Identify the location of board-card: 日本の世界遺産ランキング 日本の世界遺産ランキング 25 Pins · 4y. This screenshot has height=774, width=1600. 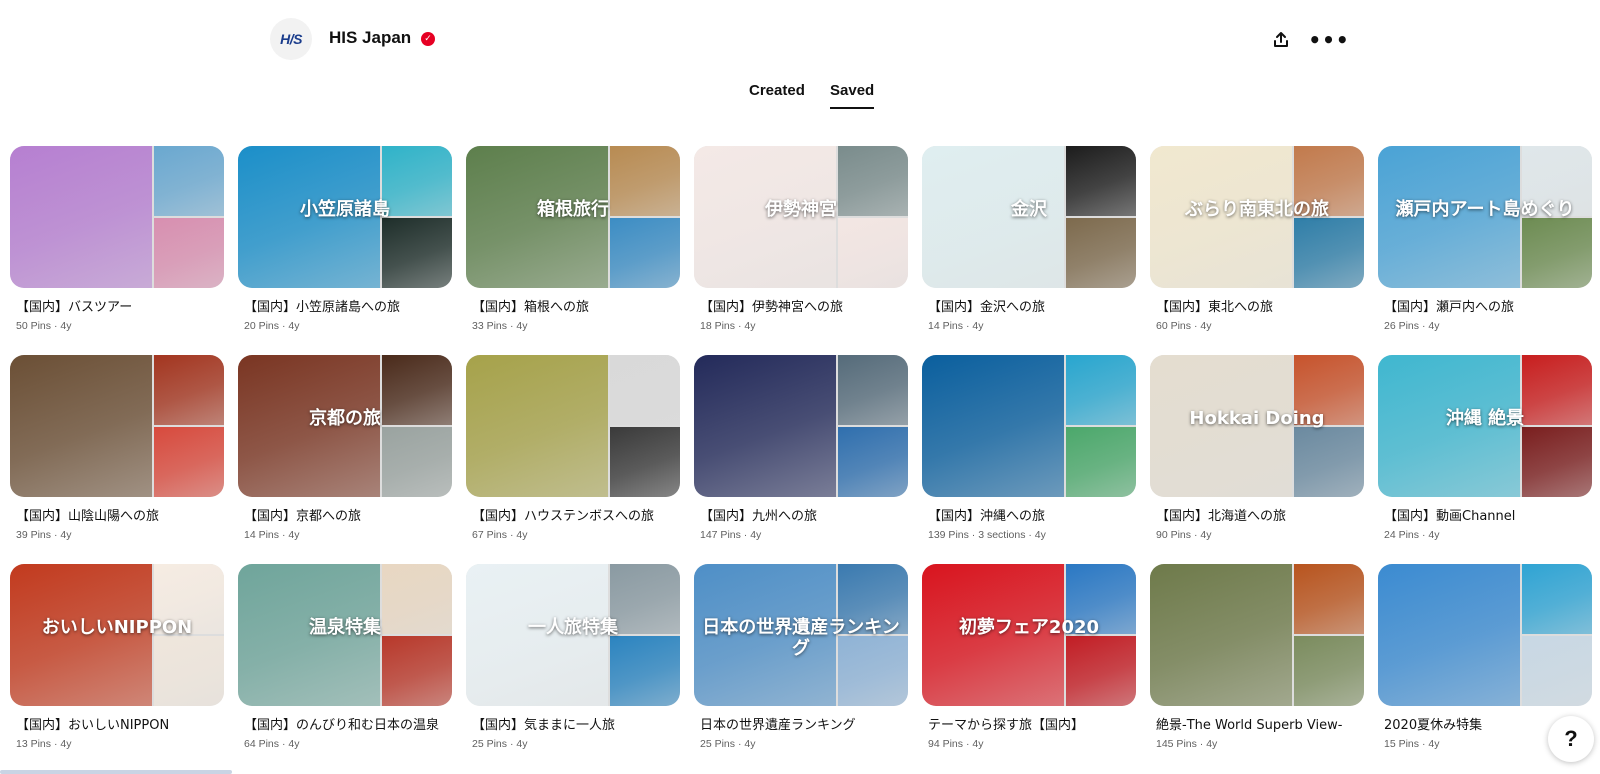
(801, 657).